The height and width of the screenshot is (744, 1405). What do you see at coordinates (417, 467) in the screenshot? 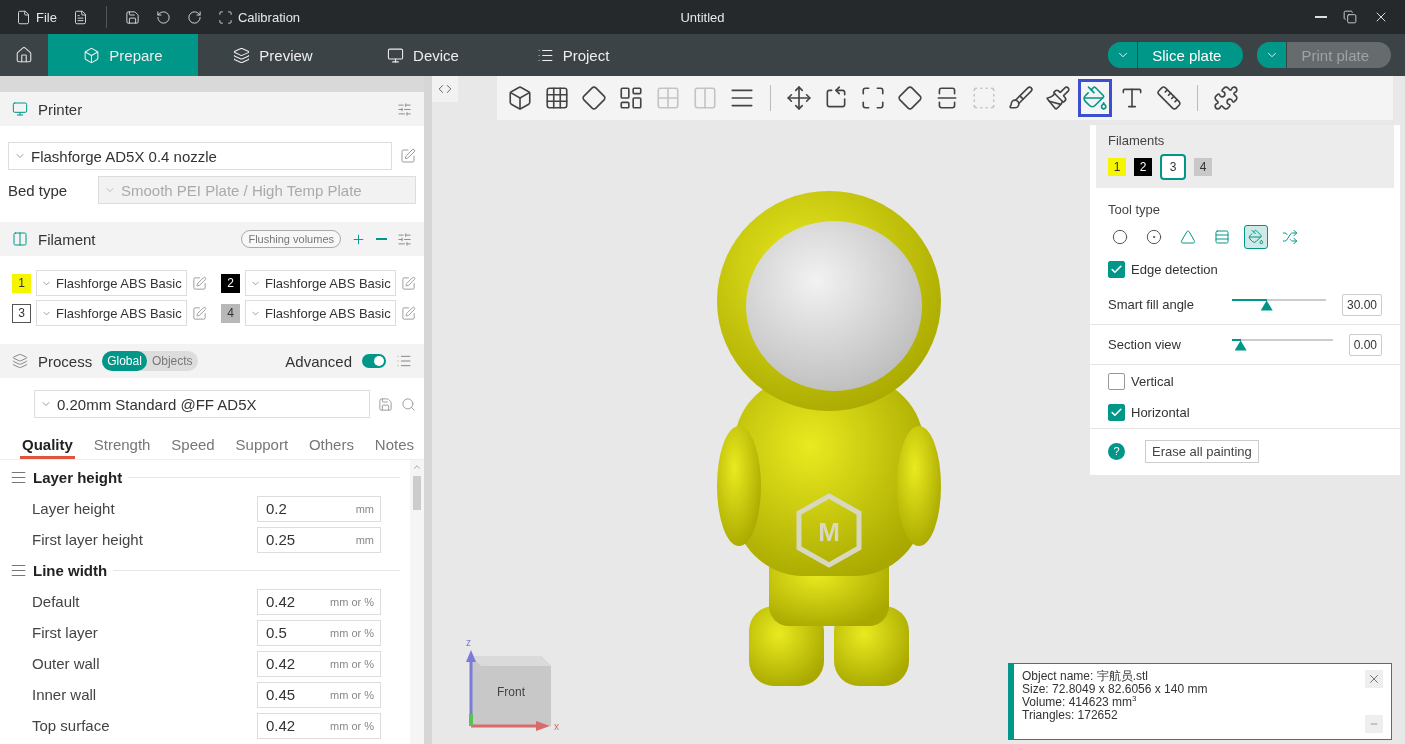
I see `chevron-up-icon` at bounding box center [417, 467].